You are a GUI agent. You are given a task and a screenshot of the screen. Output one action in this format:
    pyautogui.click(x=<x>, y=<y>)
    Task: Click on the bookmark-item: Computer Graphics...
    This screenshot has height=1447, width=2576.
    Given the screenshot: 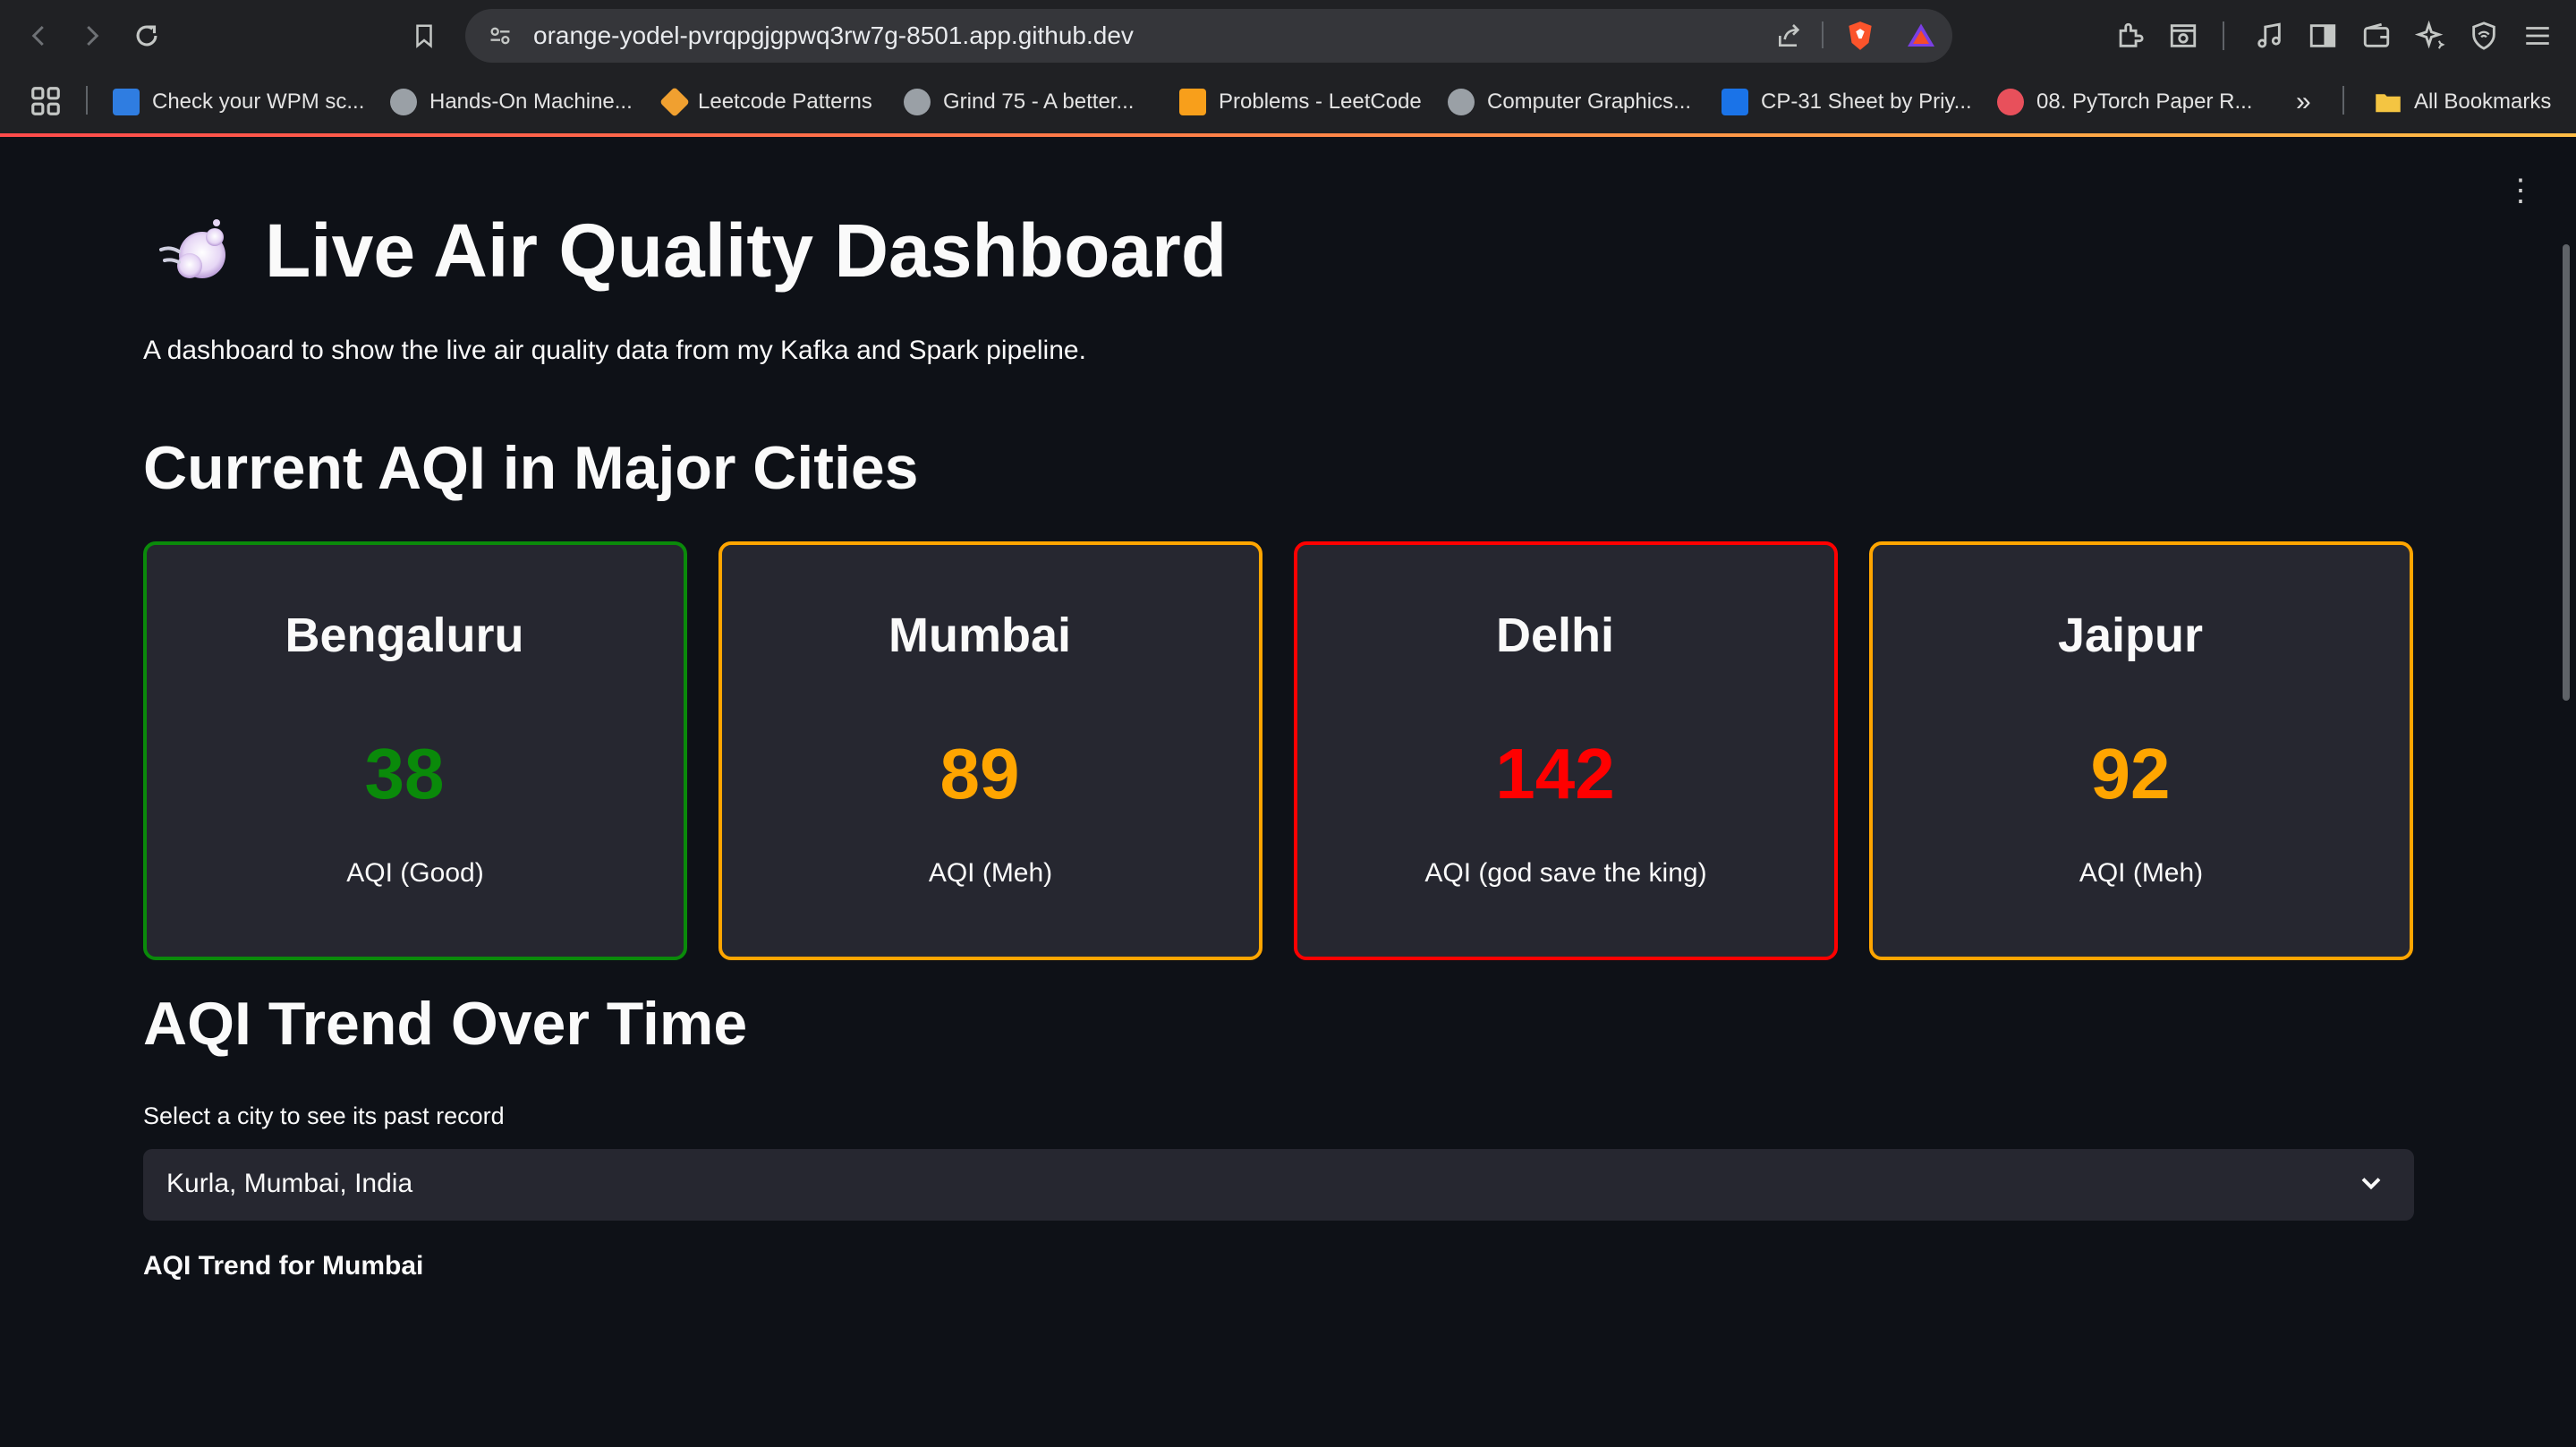 What is the action you would take?
    pyautogui.click(x=1569, y=102)
    